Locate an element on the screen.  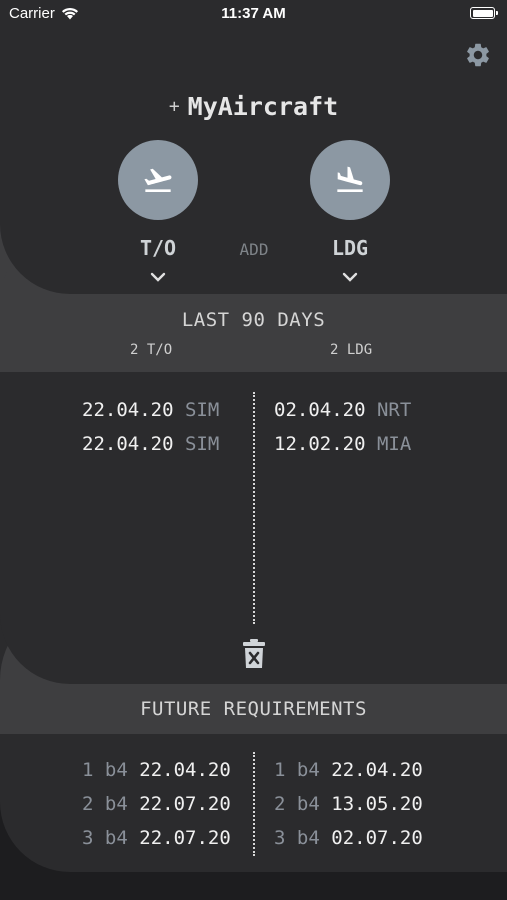
table-row: 3 b4 22.07.20 is located at coordinates (156, 838).